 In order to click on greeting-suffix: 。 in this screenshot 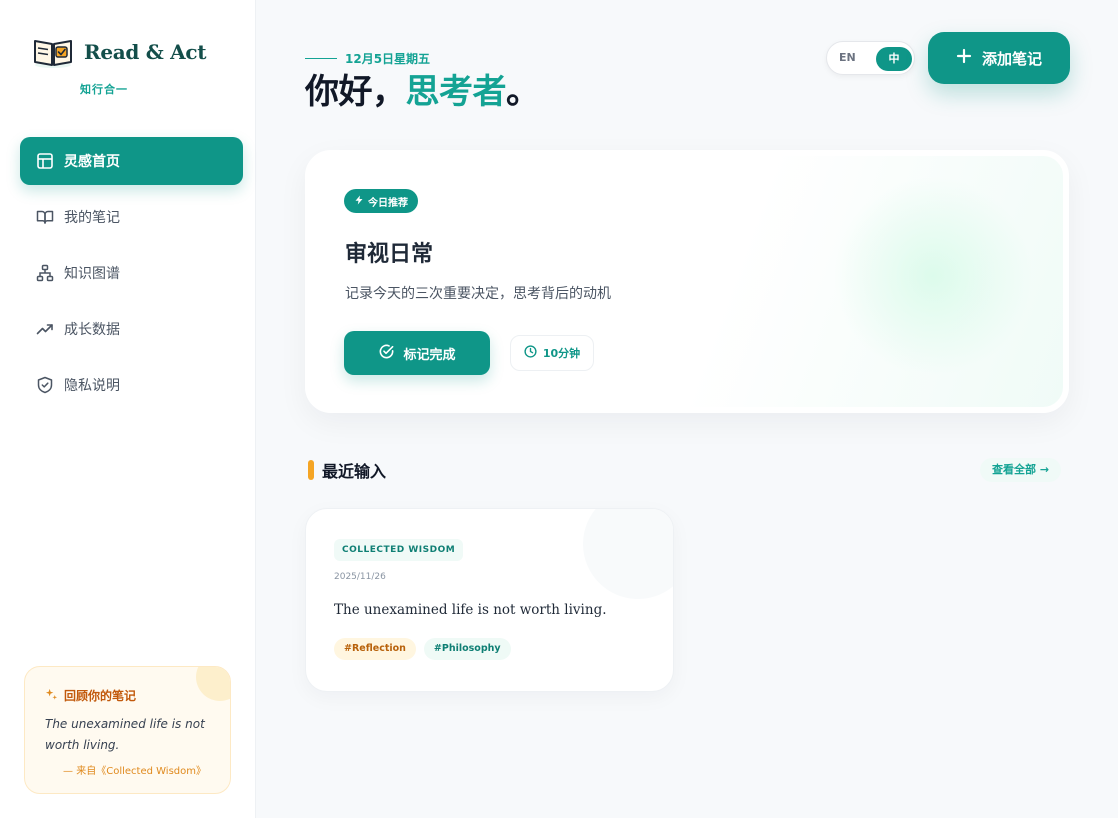, I will do `click(523, 92)`.